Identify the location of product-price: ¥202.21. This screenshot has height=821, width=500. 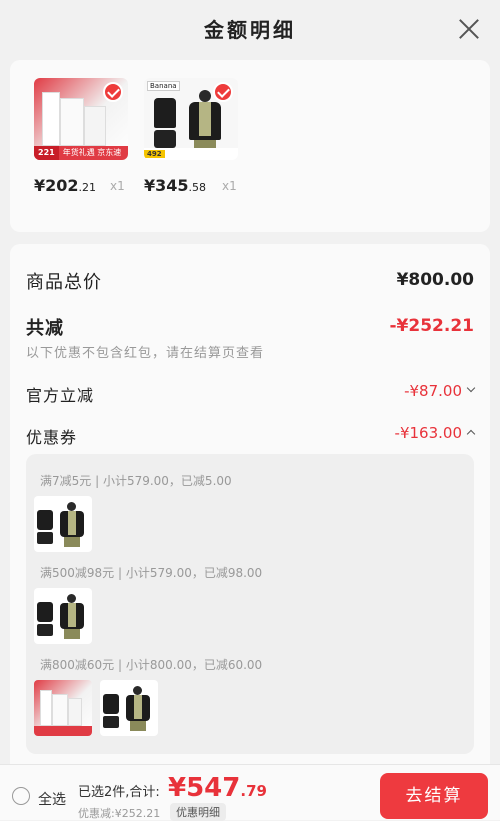
(65, 185).